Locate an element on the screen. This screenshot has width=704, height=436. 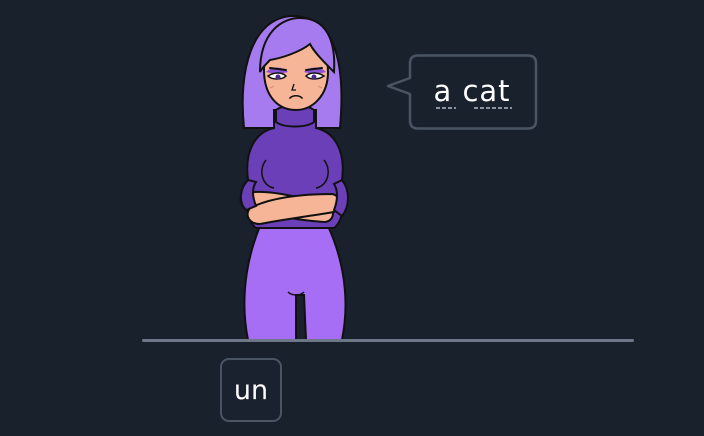
character-illustration is located at coordinates (294, 177).